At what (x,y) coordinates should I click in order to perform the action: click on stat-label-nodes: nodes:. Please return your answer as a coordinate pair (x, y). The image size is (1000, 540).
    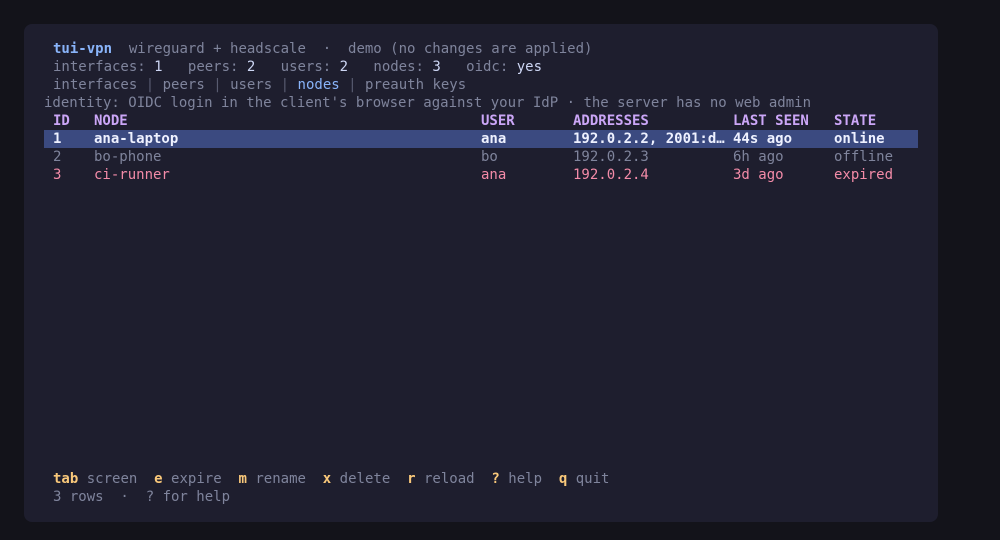
    Looking at the image, I should click on (398, 67).